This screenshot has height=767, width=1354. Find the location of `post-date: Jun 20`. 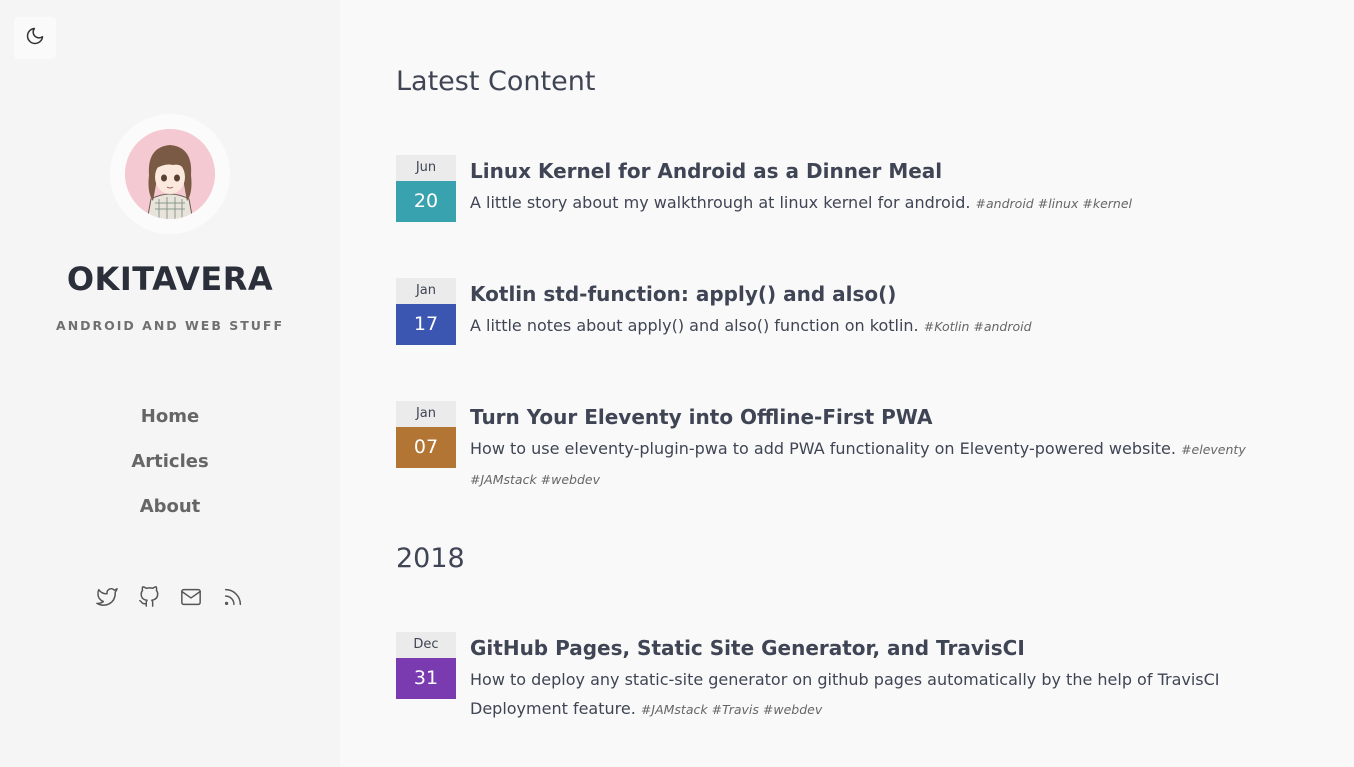

post-date: Jun 20 is located at coordinates (426, 188).